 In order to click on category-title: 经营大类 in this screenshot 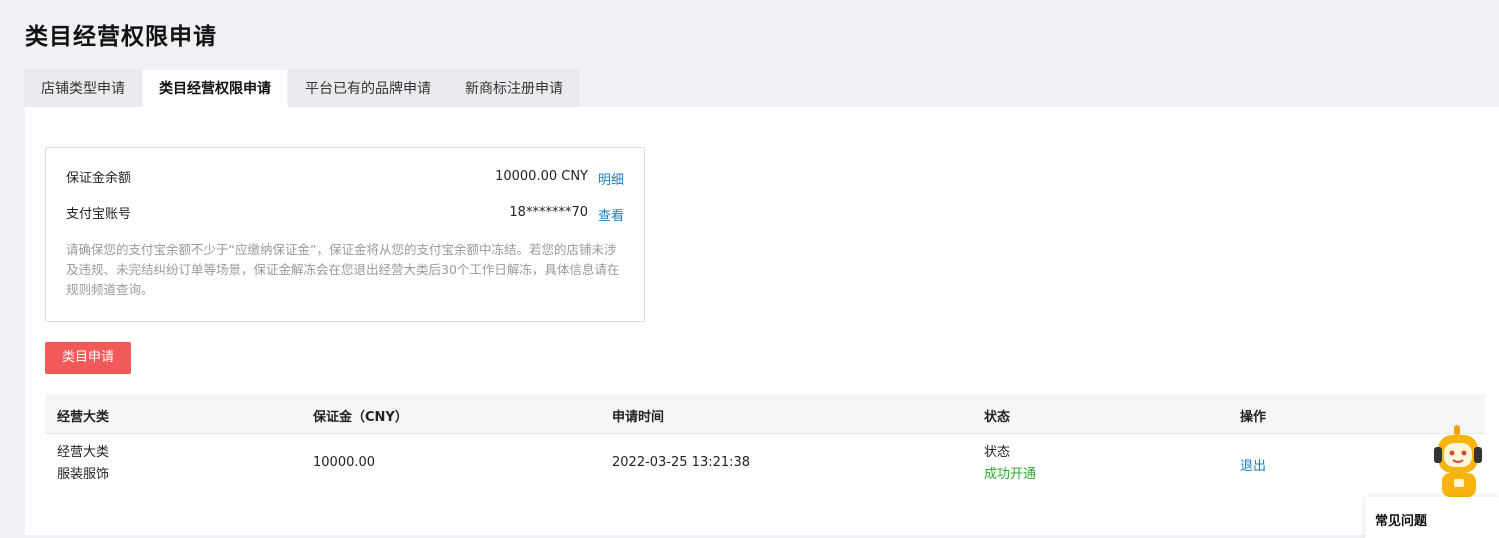, I will do `click(83, 452)`.